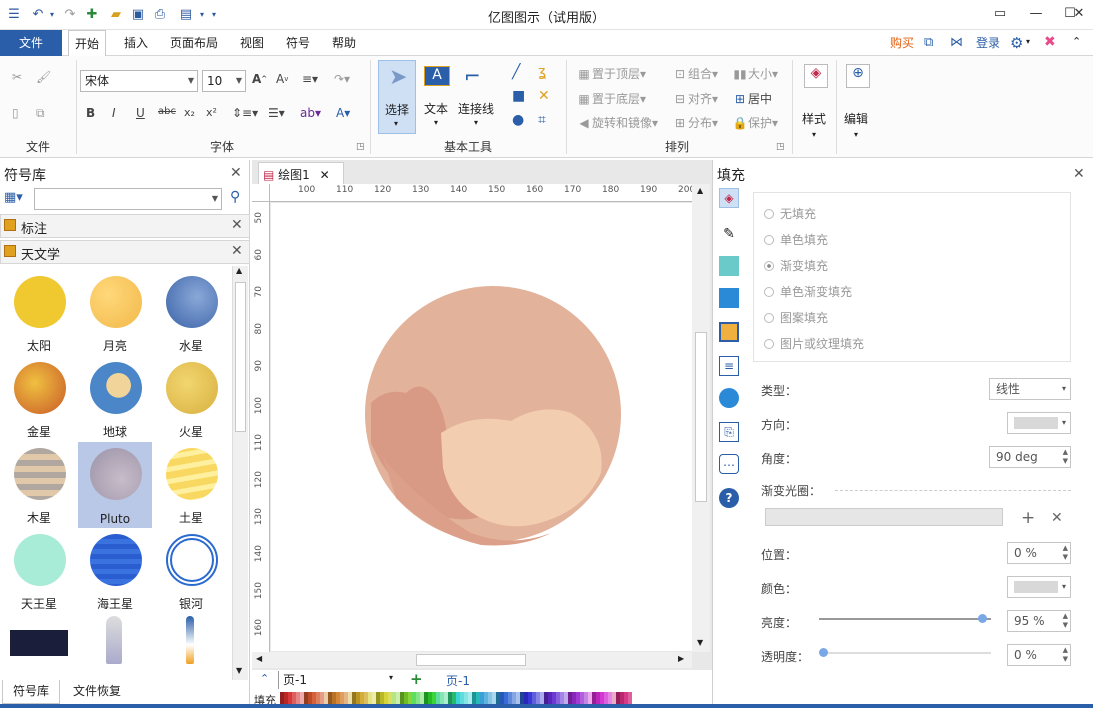  What do you see at coordinates (905, 652) in the screenshot?
I see `transparency-slider` at bounding box center [905, 652].